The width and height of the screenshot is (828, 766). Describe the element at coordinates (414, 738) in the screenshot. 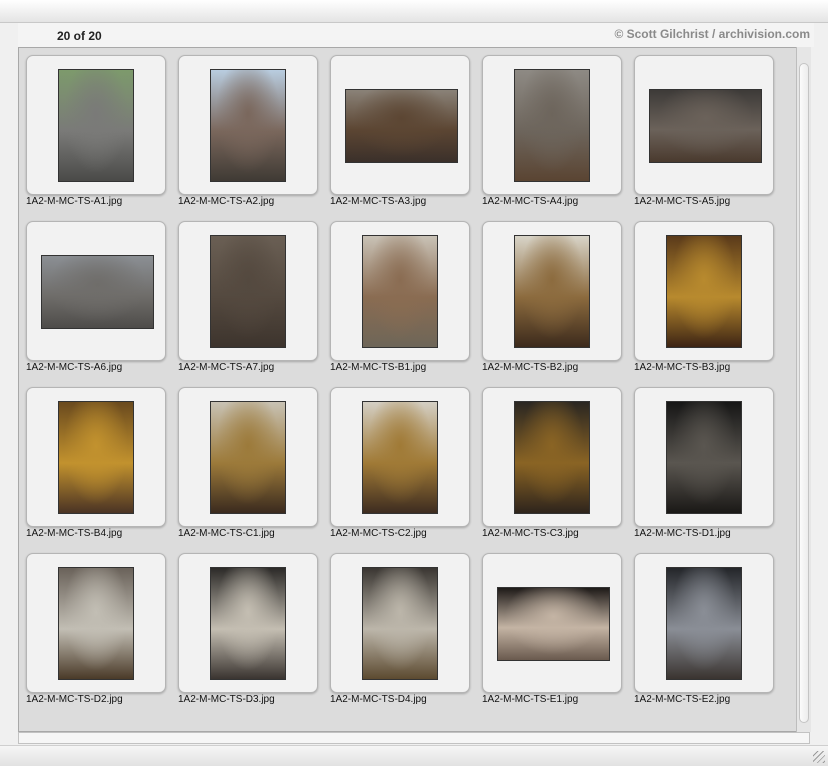

I see `horizontal-scrollbar` at that location.